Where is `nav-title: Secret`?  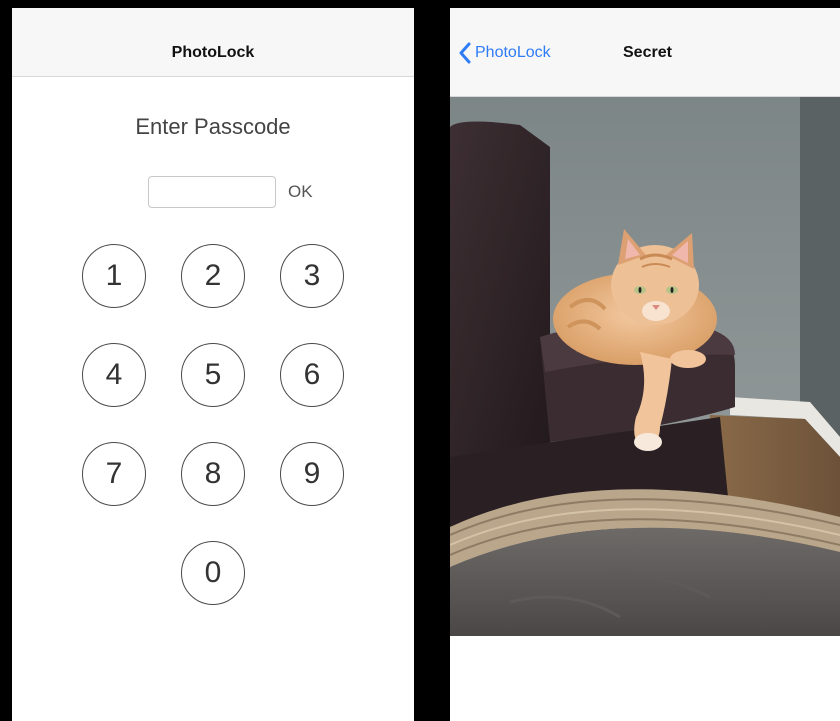 nav-title: Secret is located at coordinates (647, 52).